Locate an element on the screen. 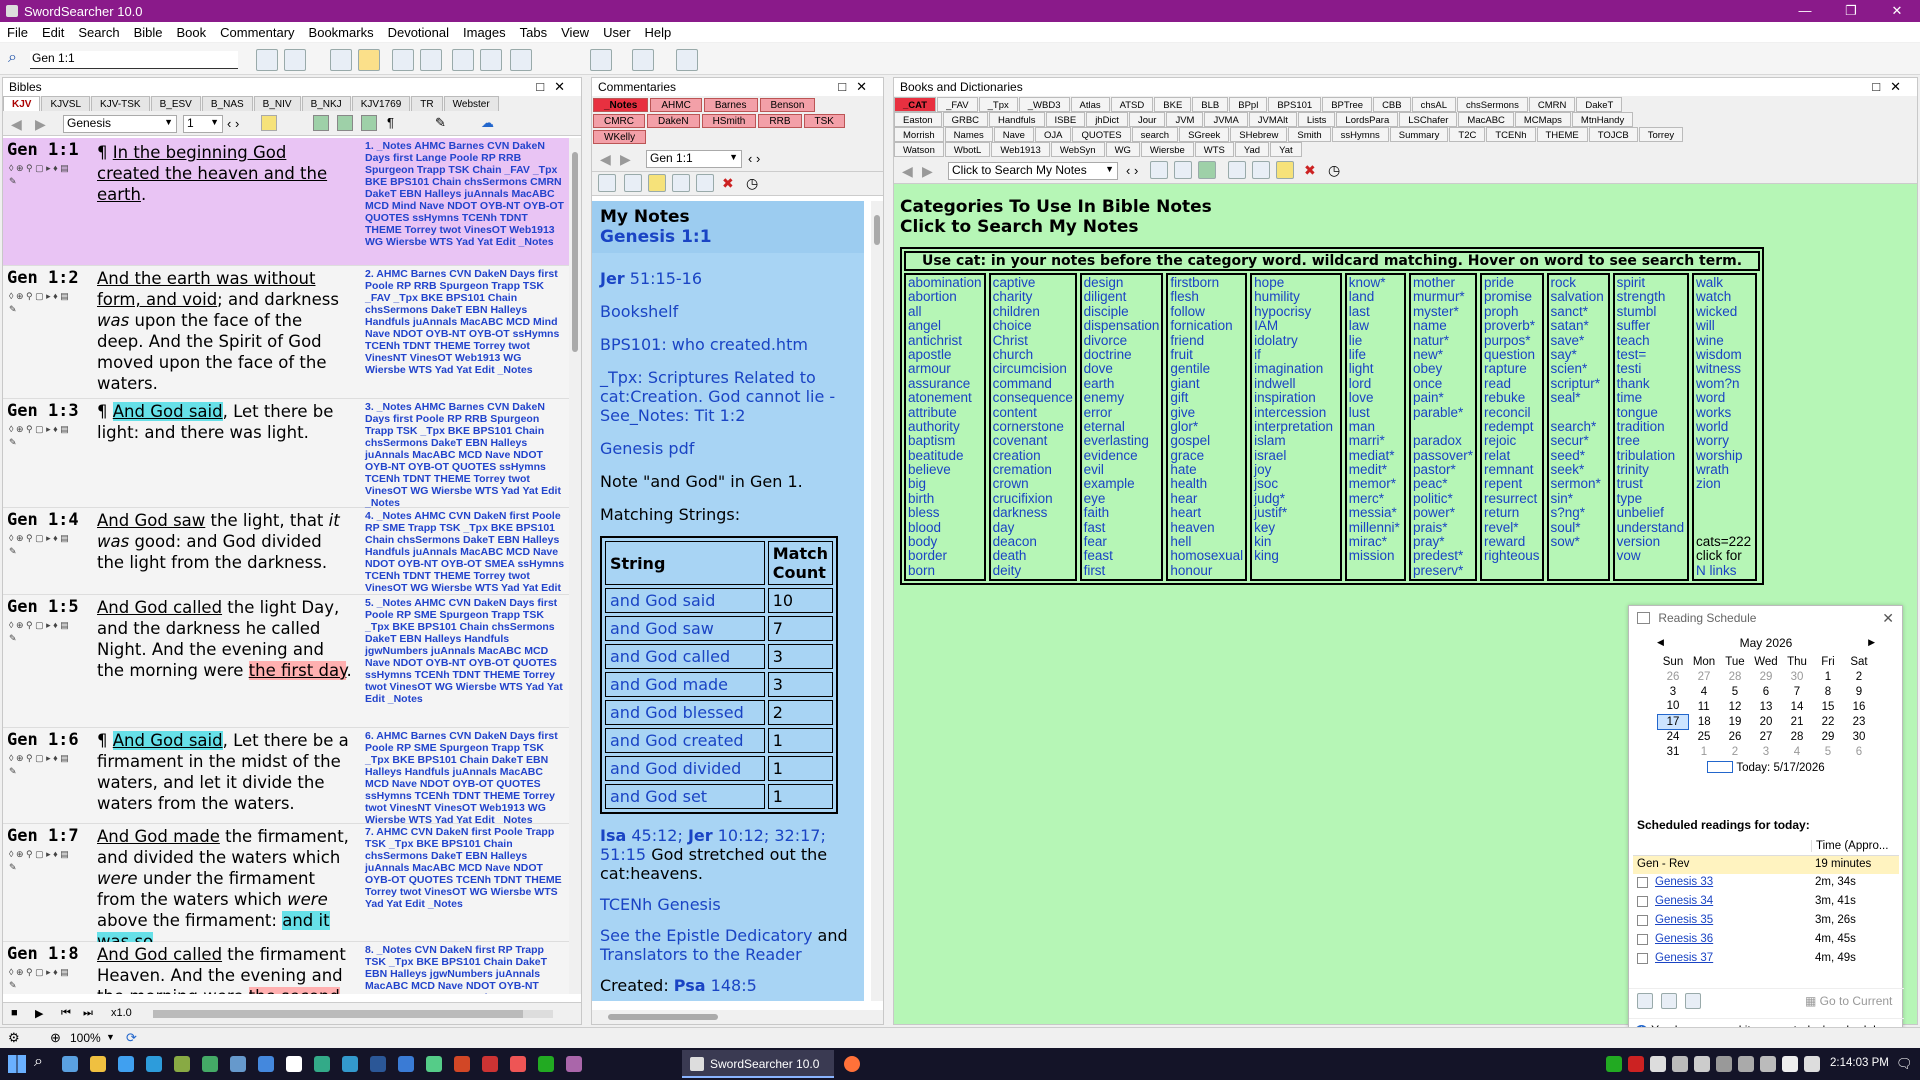  taskbar-active-app: SwordSearcher 10.0 is located at coordinates (758, 1064).